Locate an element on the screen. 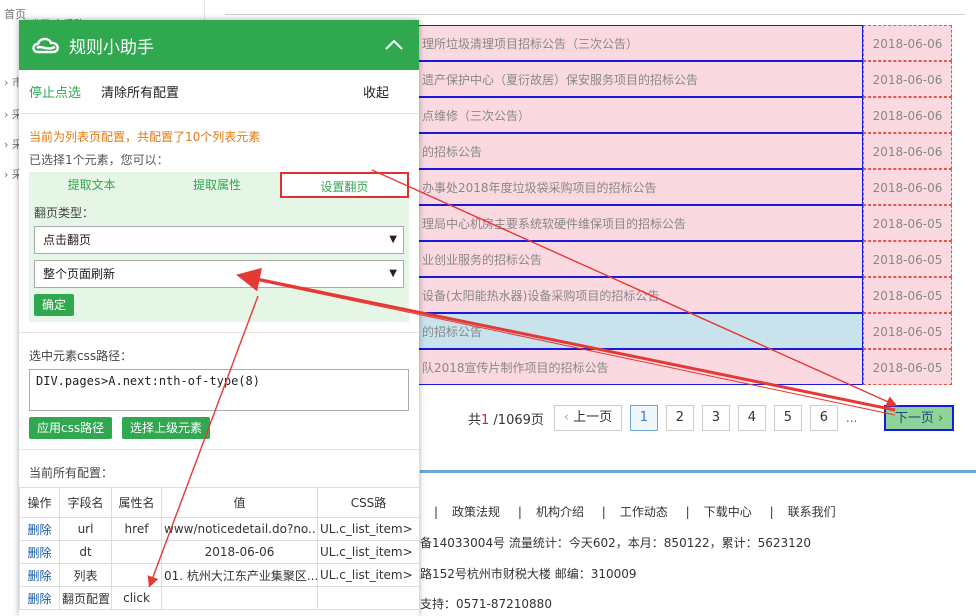 This screenshot has height=616, width=976. table-header: 属性名 is located at coordinates (136, 502).